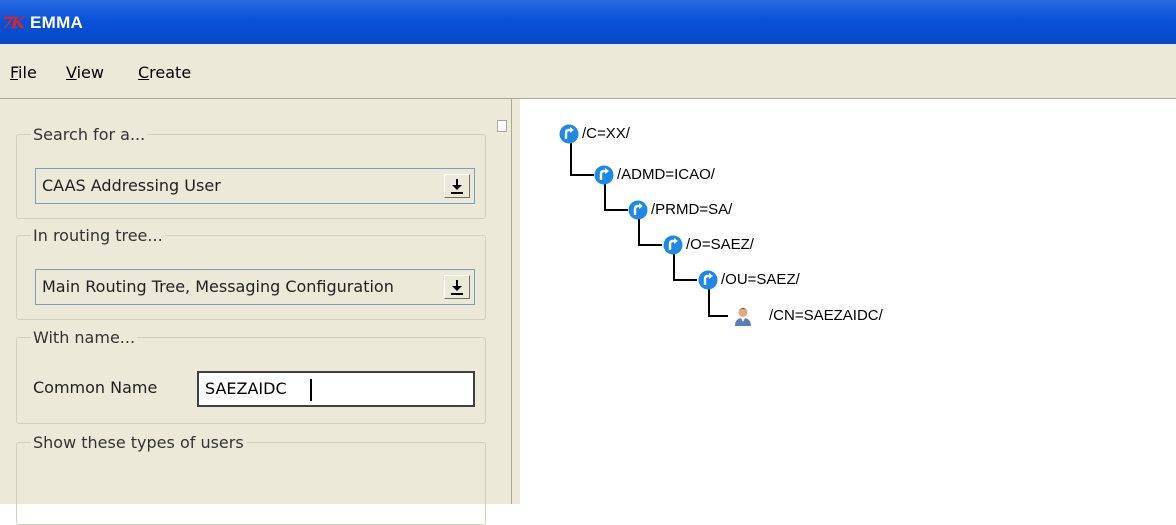  I want to click on common-name-label: Common Name, so click(95, 387).